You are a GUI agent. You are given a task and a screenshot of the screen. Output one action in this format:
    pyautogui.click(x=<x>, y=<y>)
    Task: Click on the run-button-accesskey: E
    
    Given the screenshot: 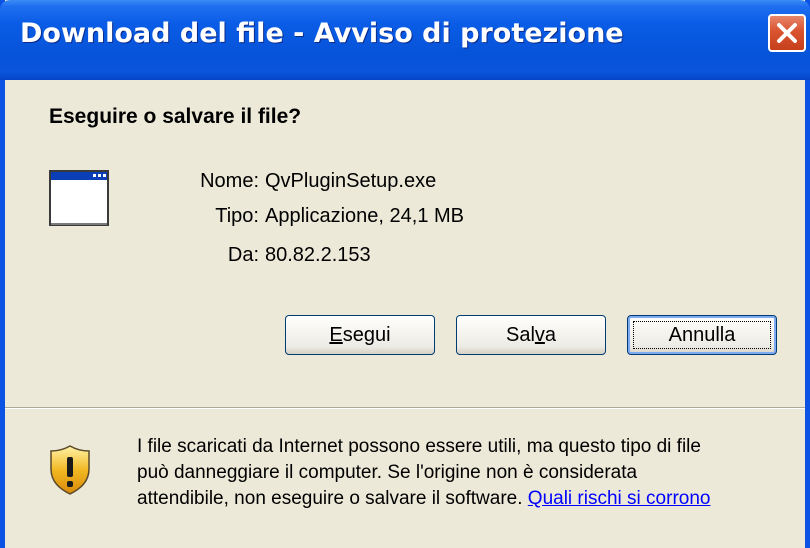 What is the action you would take?
    pyautogui.click(x=336, y=335)
    